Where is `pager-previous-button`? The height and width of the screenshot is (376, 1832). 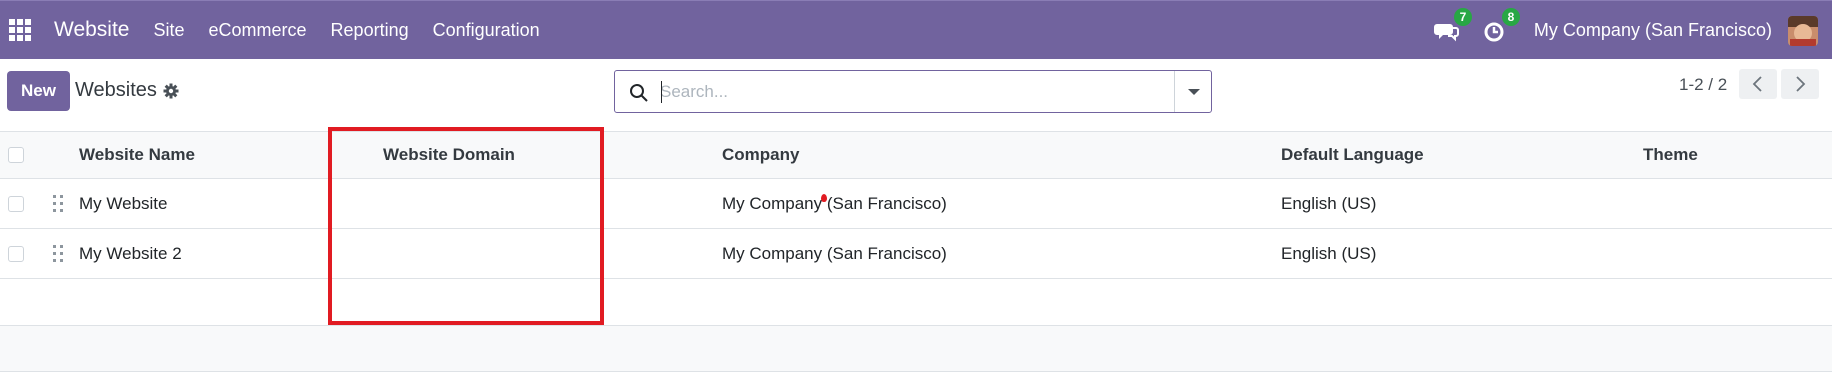
pager-previous-button is located at coordinates (1758, 84).